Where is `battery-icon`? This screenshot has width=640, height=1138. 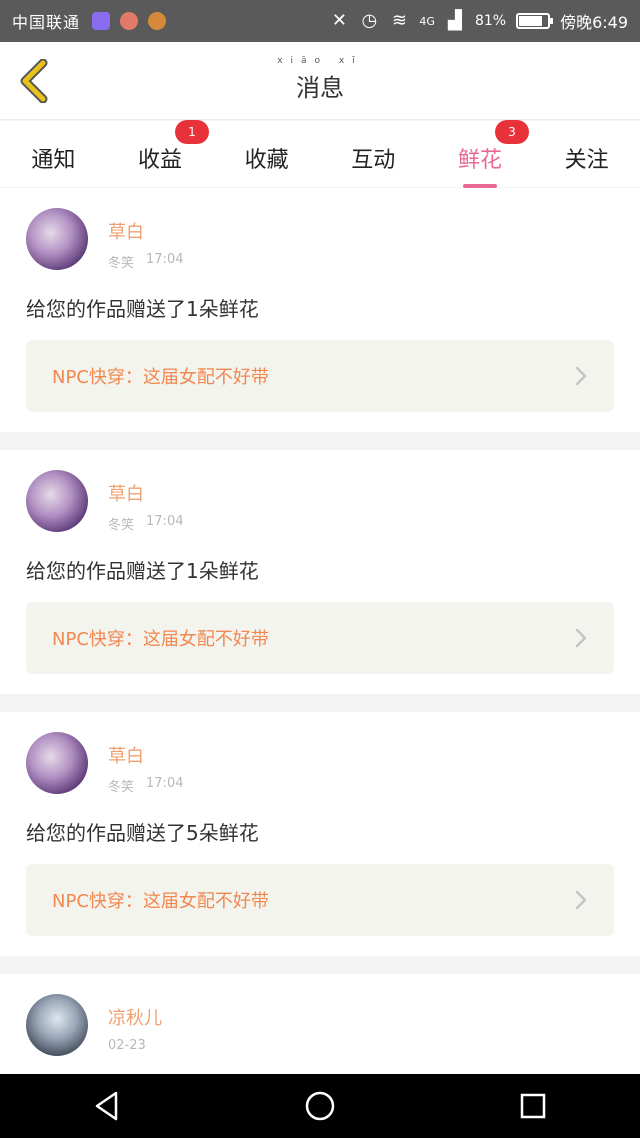 battery-icon is located at coordinates (535, 21).